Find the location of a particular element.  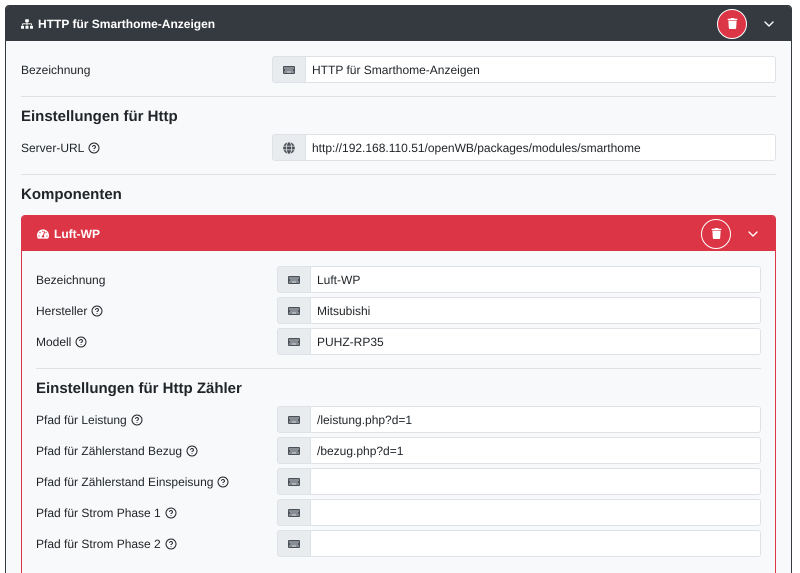

field-label: Pfad für Strom Phase 2 is located at coordinates (98, 543).